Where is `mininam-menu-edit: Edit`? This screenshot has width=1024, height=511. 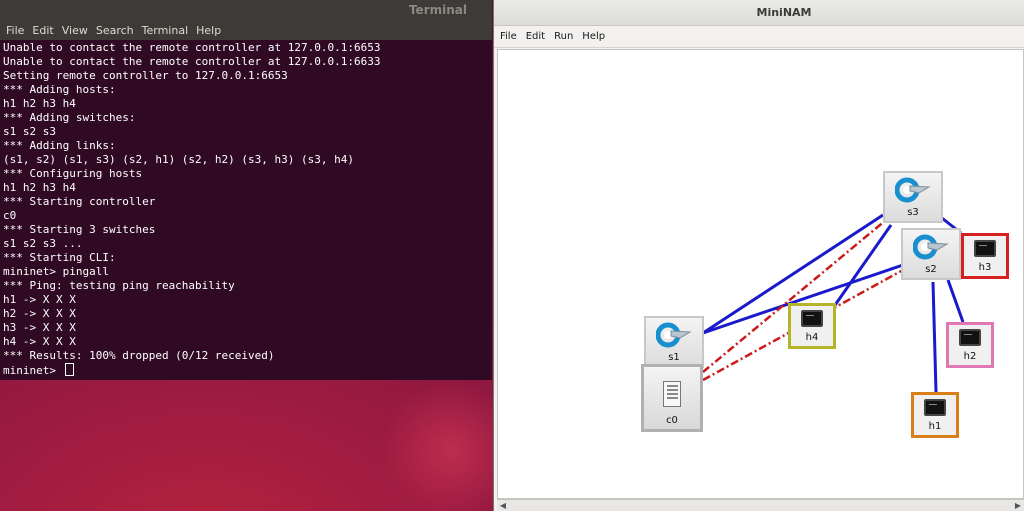
mininam-menu-edit: Edit is located at coordinates (535, 36).